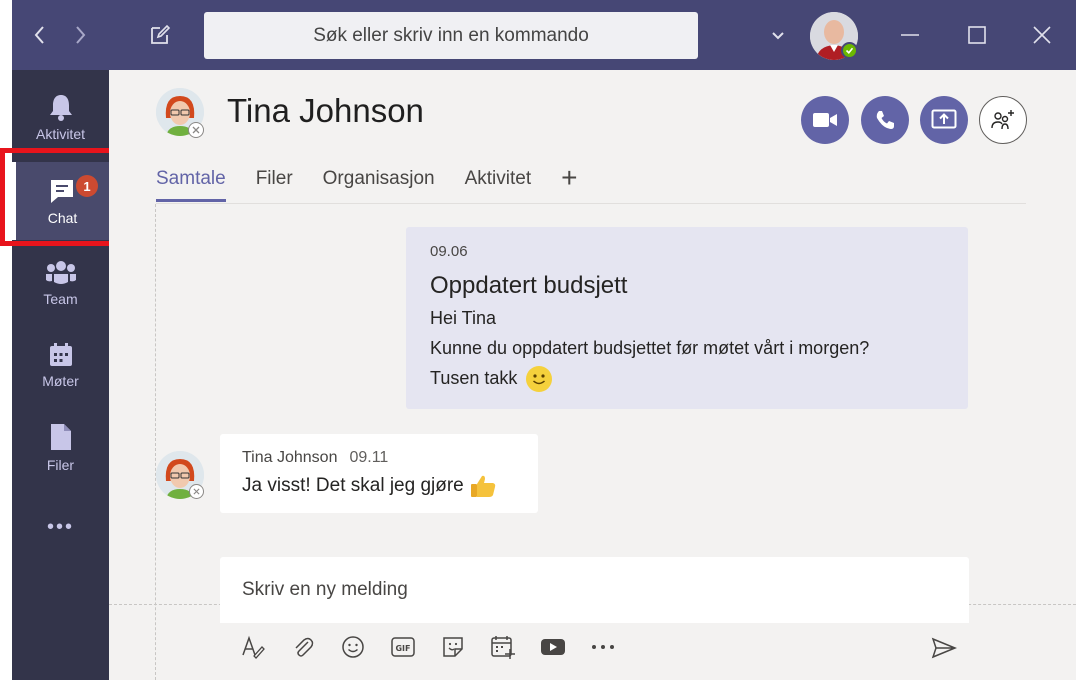  I want to click on video-call-button, so click(825, 120).